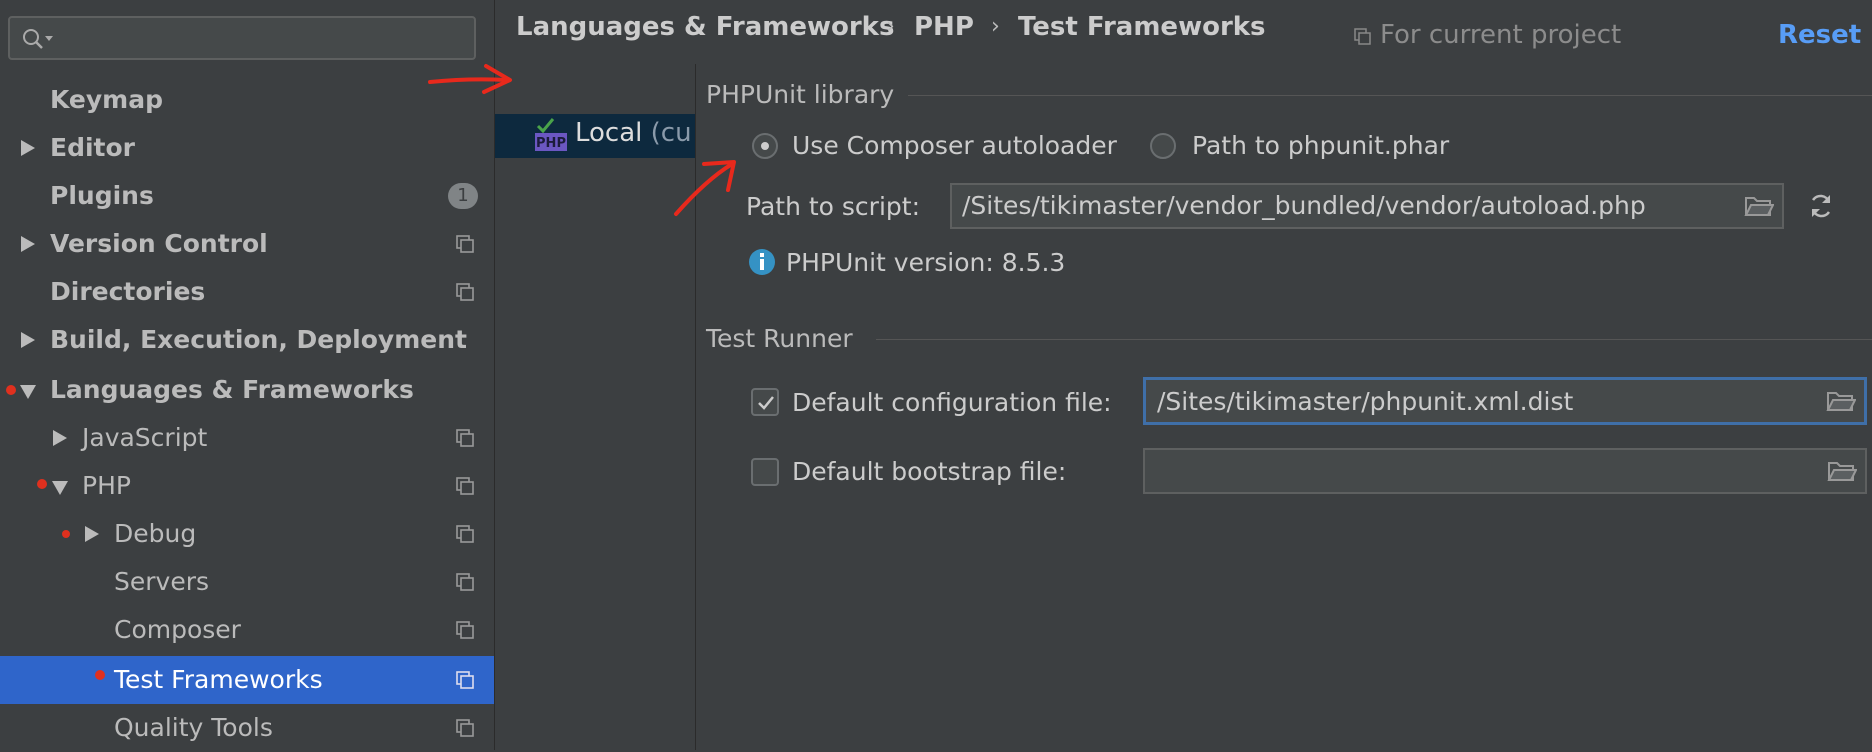 This screenshot has width=1872, height=752. What do you see at coordinates (159, 243) in the screenshot?
I see `sidebar-item-label: Version Control` at bounding box center [159, 243].